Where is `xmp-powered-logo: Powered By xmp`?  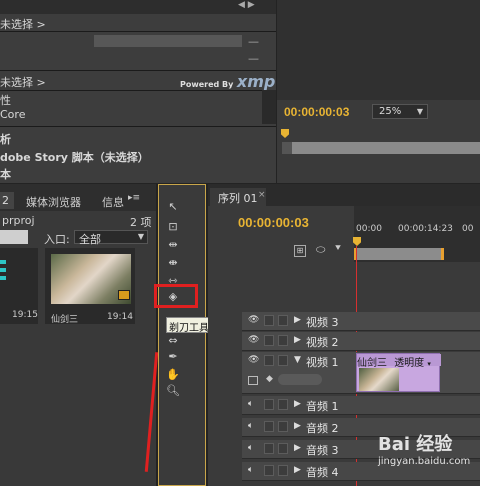
xmp-powered-logo: Powered By xmp is located at coordinates (228, 81).